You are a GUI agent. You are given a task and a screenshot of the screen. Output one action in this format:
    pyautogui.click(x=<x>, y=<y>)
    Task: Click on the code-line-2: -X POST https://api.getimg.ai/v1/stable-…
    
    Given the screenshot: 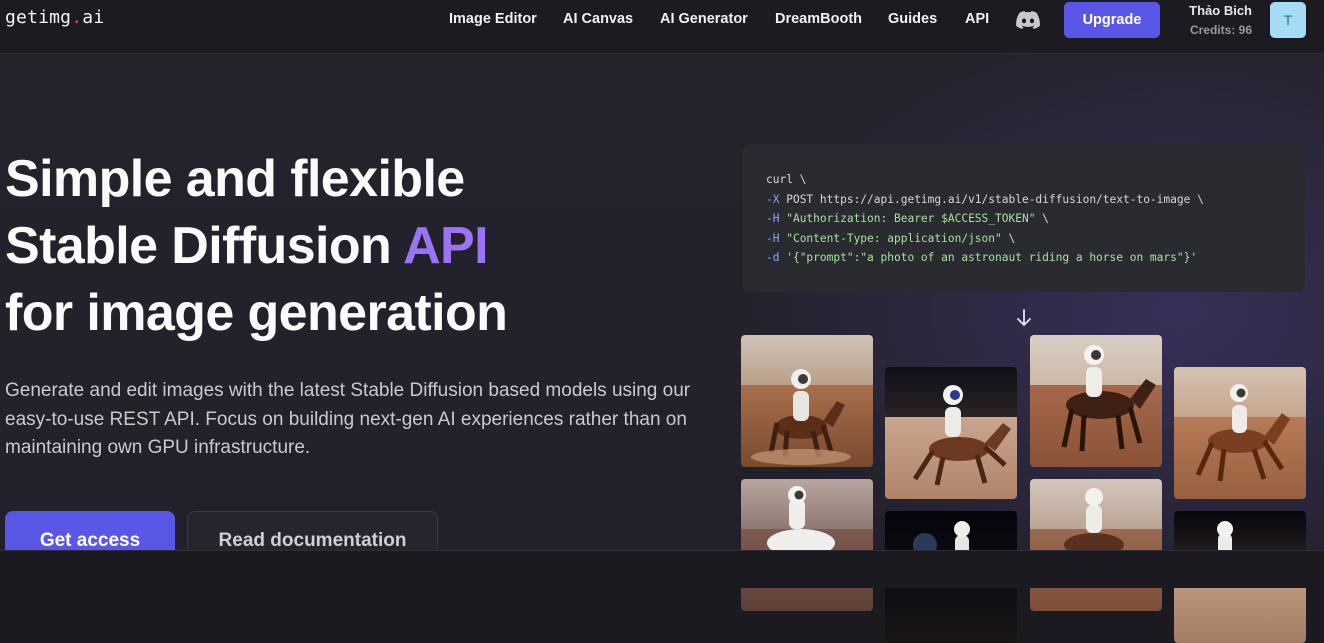 What is the action you would take?
    pyautogui.click(x=985, y=199)
    